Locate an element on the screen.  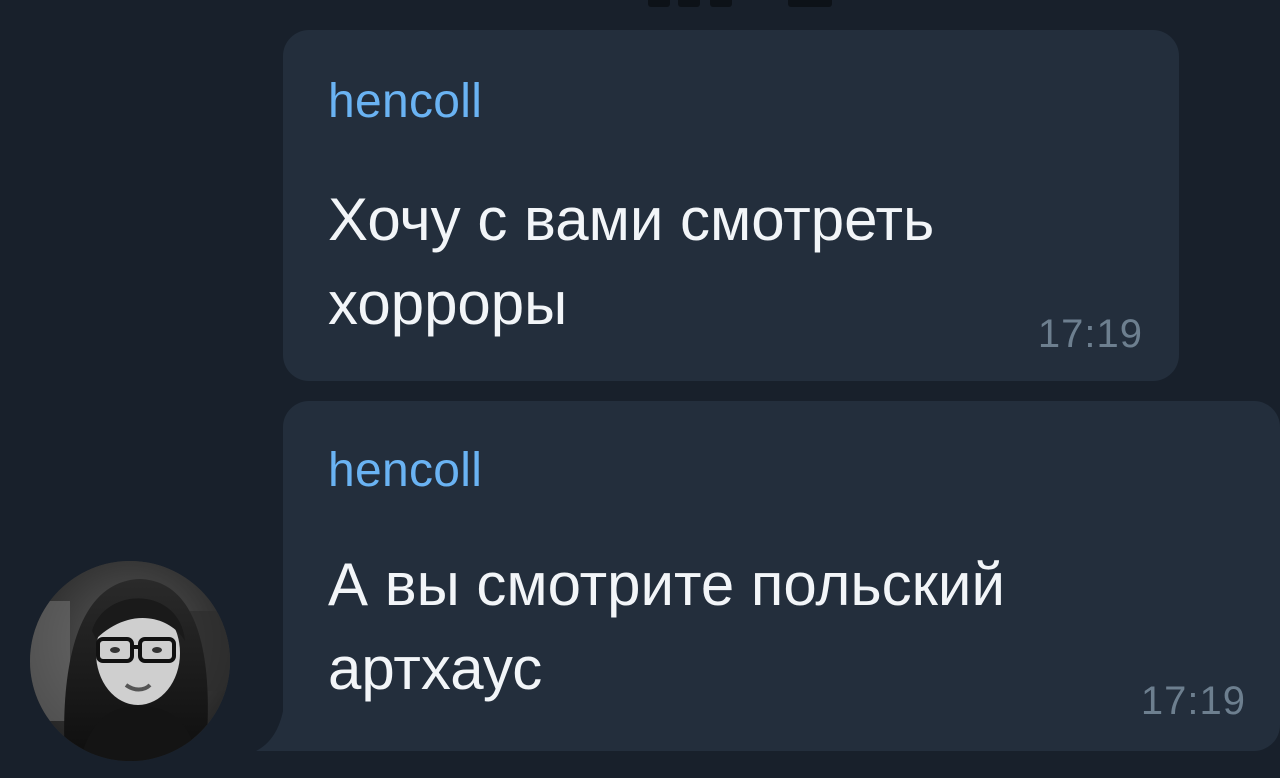
message-text: А вы смотрите польский артхаус is located at coordinates (666, 626).